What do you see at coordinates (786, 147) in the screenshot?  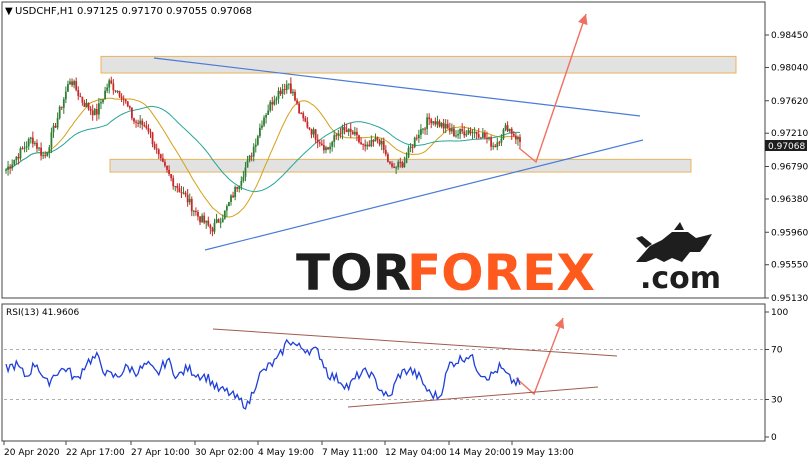 I see `current-price-label: 0.97068` at bounding box center [786, 147].